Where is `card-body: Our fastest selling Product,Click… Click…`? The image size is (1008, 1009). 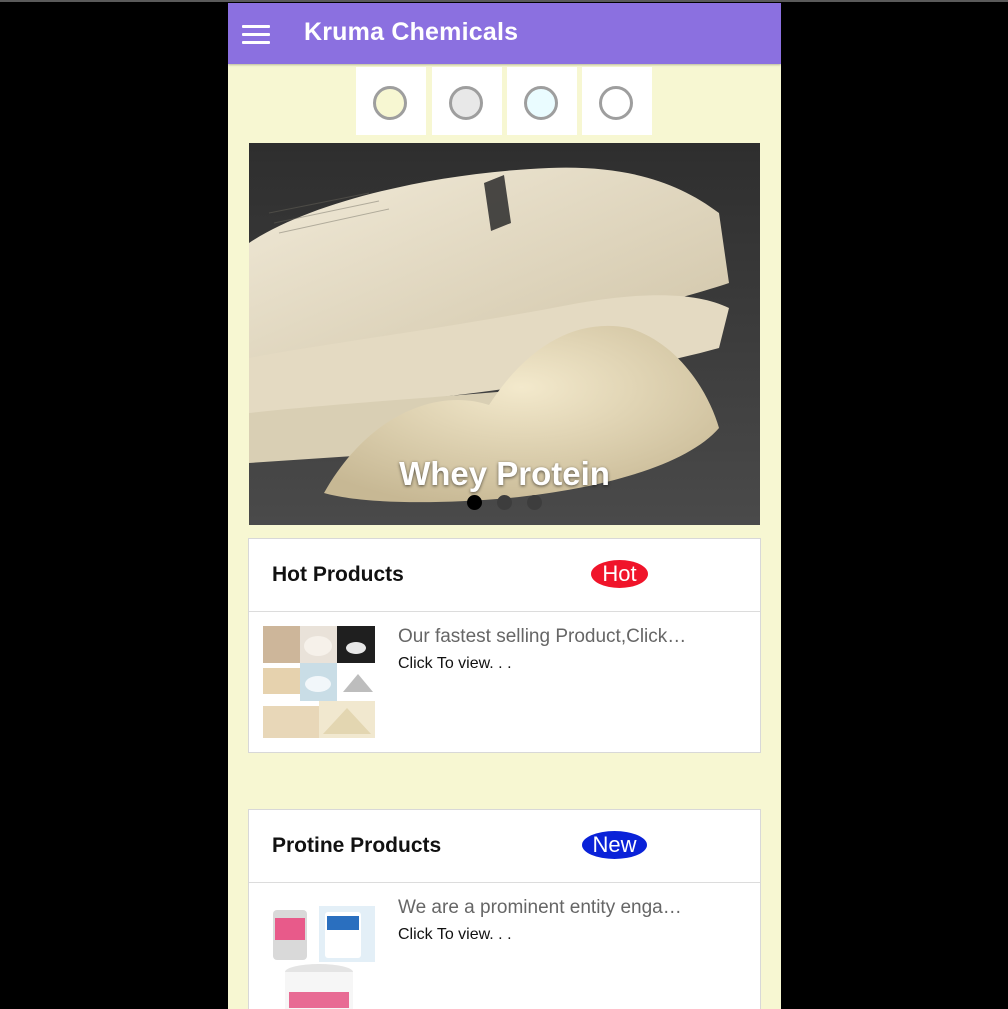
card-body: Our fastest selling Product,Click… Click… is located at coordinates (504, 682).